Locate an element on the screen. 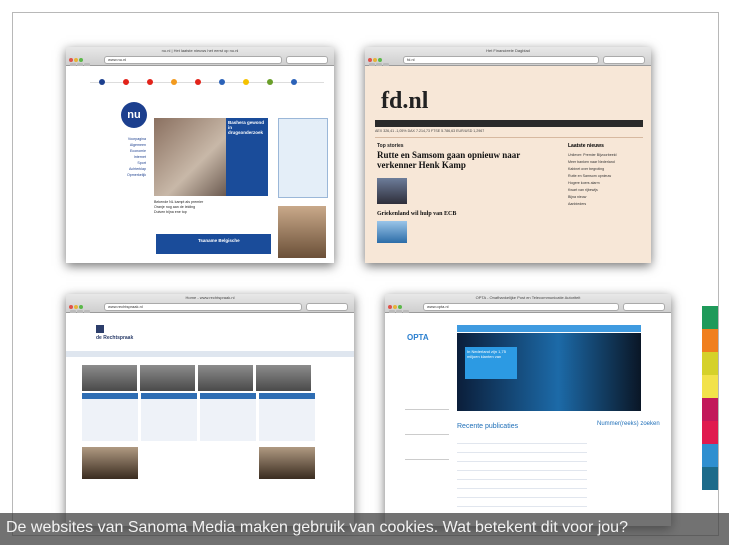 The image size is (729, 546). browser-chrome: Het Financieele Dagblad fd.nl is located at coordinates (508, 58).